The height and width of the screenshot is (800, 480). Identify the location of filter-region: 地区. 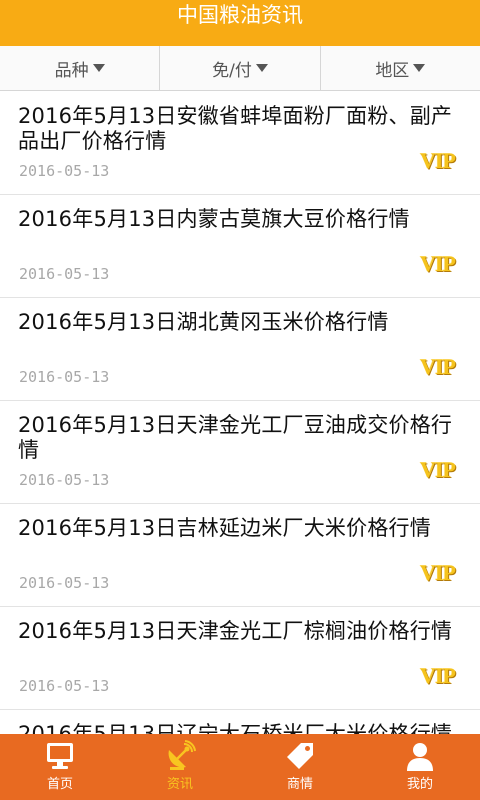
(400, 68).